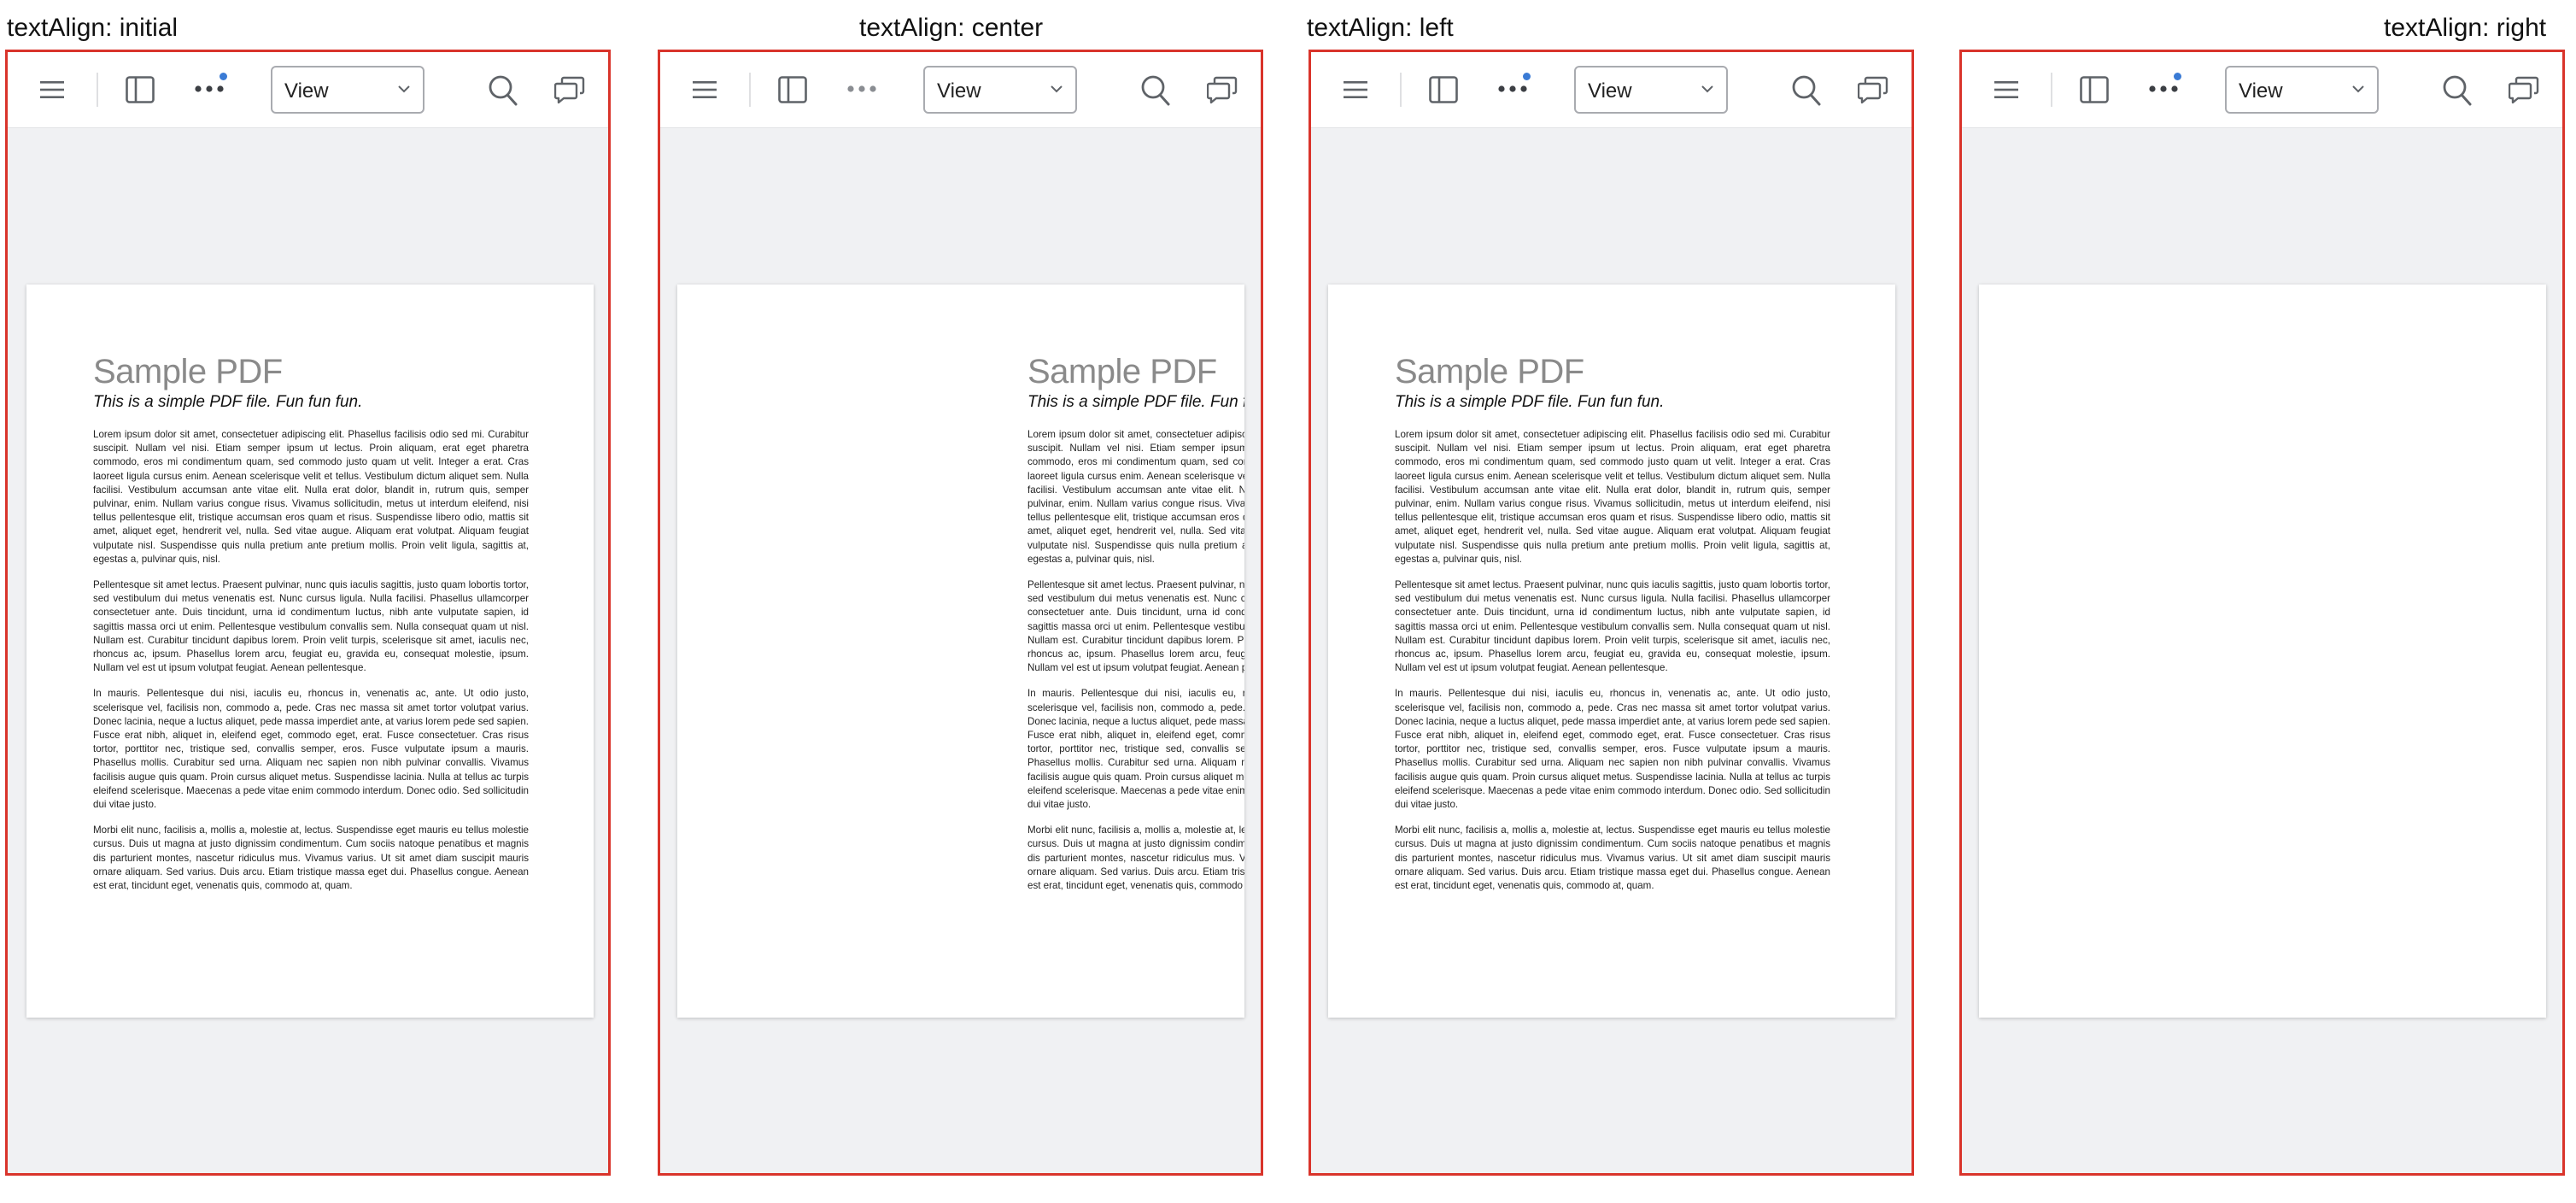 This screenshot has height=1203, width=2576. I want to click on caption-text-align-right: textAlign: right, so click(2465, 28).